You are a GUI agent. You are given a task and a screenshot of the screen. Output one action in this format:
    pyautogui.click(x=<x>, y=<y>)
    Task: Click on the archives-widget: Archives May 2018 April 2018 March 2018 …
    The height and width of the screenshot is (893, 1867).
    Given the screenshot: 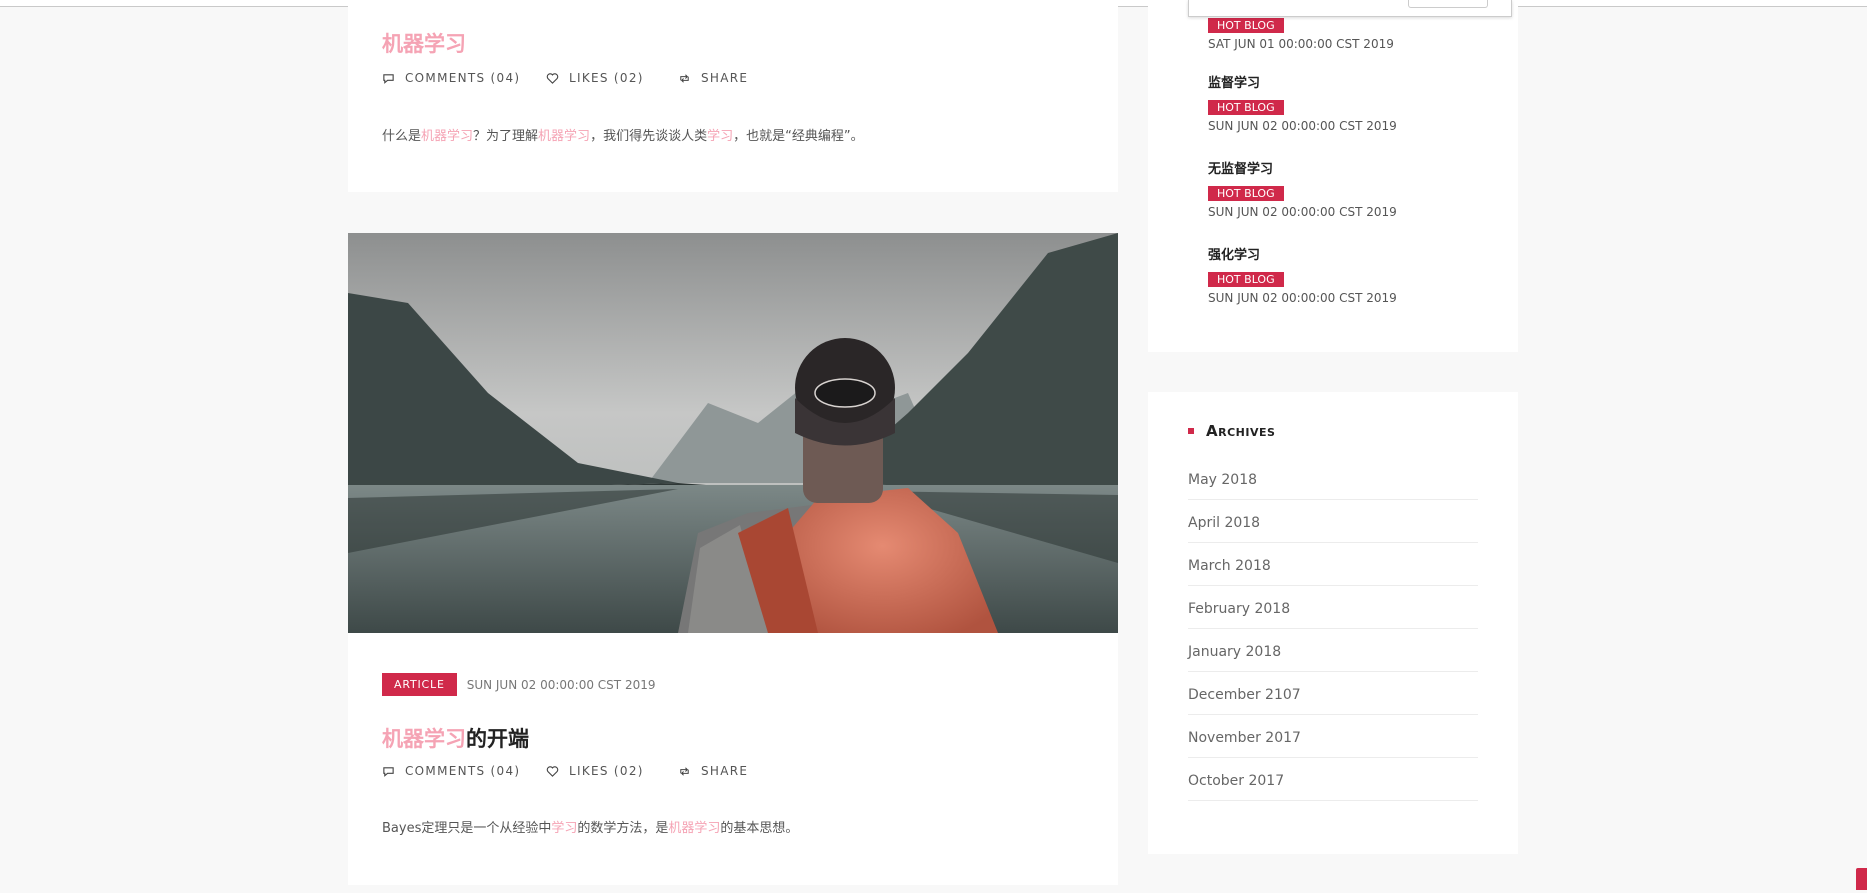 What is the action you would take?
    pyautogui.click(x=1333, y=623)
    